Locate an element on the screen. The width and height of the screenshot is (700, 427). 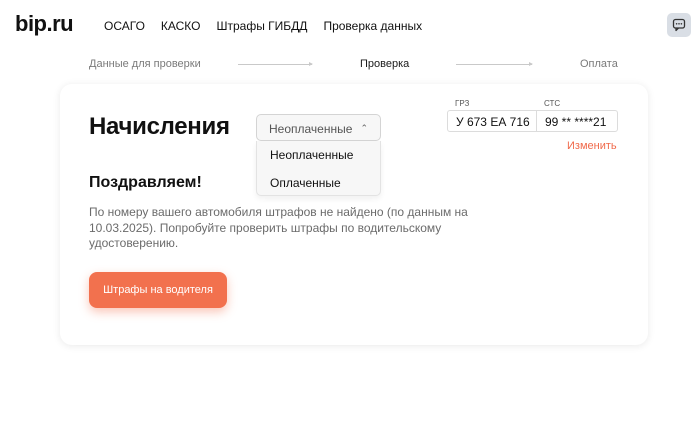
nav-item-data-check: Проверка данных is located at coordinates (372, 26).